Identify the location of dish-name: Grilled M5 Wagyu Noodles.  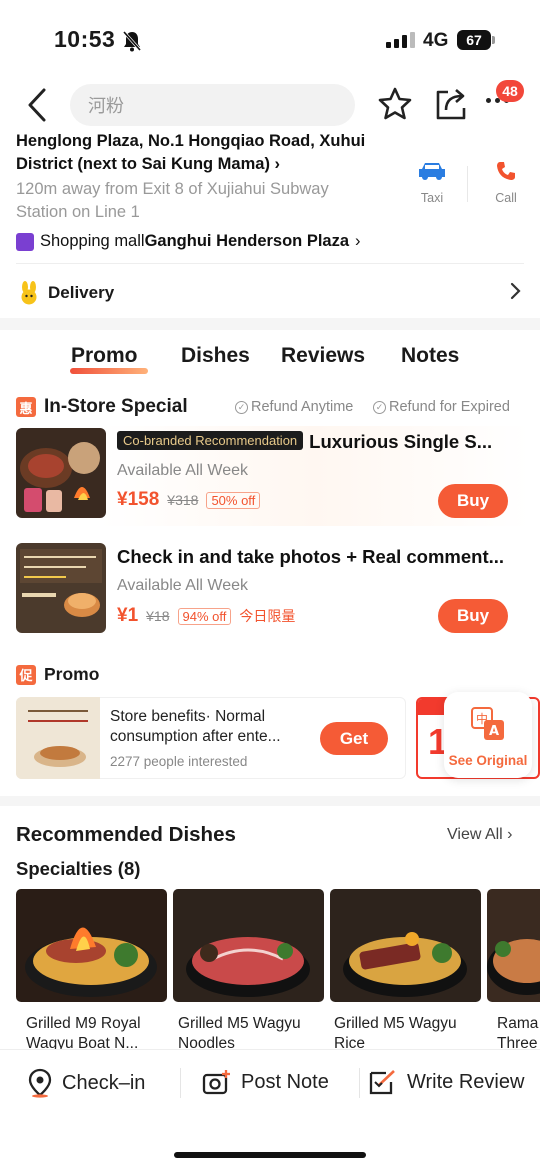
(243, 1034).